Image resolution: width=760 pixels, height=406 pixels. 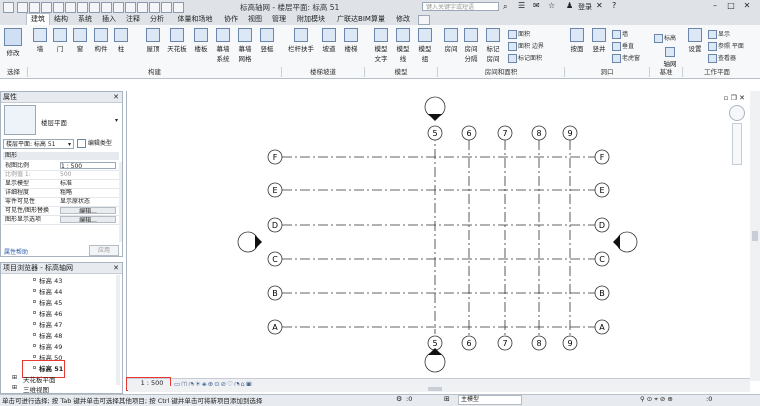 What do you see at coordinates (695, 40) in the screenshot?
I see `set-workplane-button: 设置` at bounding box center [695, 40].